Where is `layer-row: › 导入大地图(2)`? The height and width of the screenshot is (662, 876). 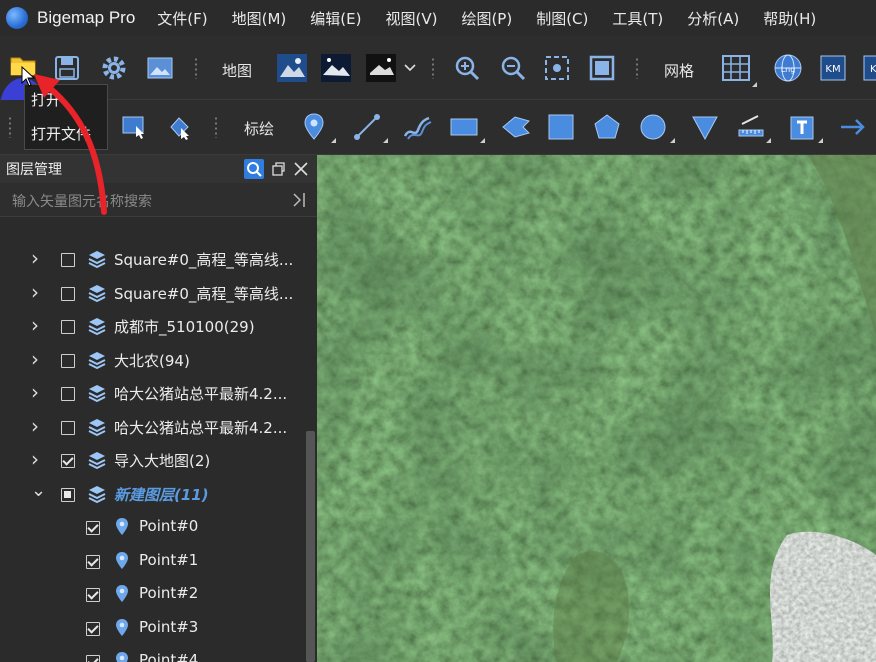 layer-row: › 导入大地图(2) is located at coordinates (152, 460).